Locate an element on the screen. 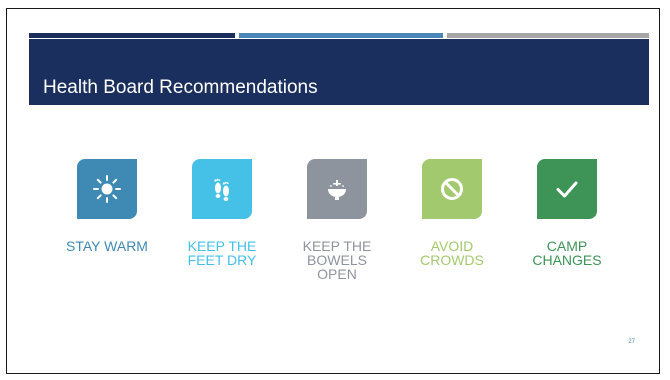 The width and height of the screenshot is (670, 380). recommendation-stay-warm: STAY WARM is located at coordinates (107, 206).